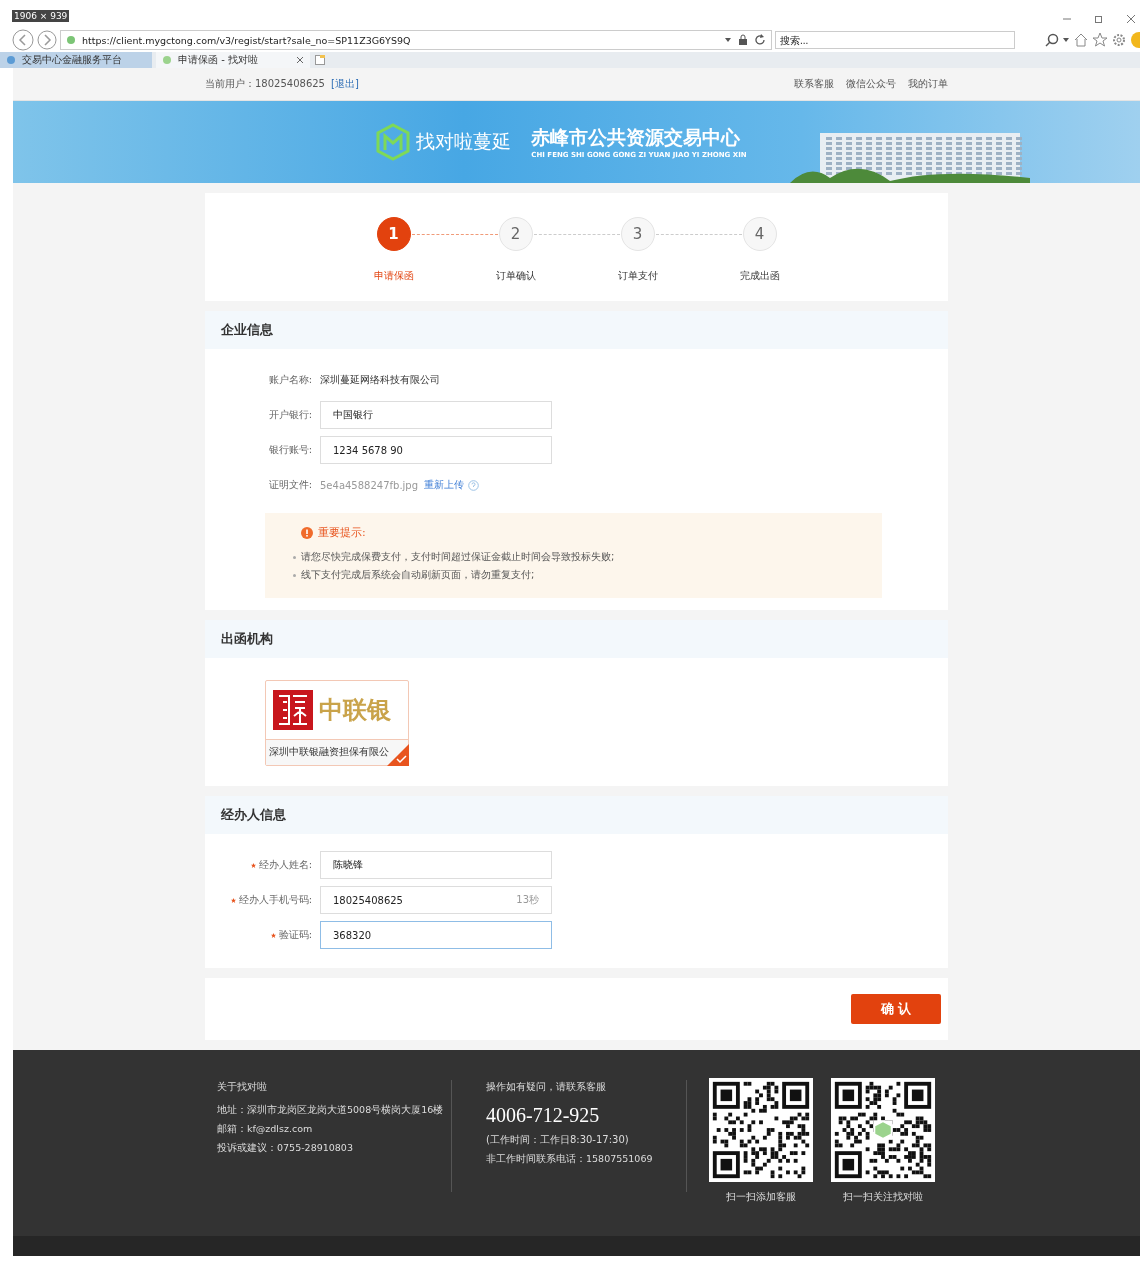  What do you see at coordinates (570, 1159) in the screenshot?
I see `footer-text: 非工作时间联系电话：15807551069` at bounding box center [570, 1159].